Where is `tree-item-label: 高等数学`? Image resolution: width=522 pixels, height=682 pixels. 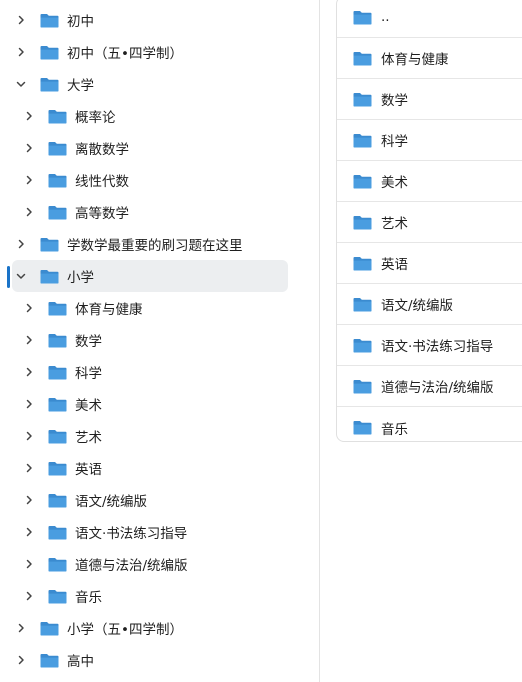 tree-item-label: 高等数学 is located at coordinates (102, 214).